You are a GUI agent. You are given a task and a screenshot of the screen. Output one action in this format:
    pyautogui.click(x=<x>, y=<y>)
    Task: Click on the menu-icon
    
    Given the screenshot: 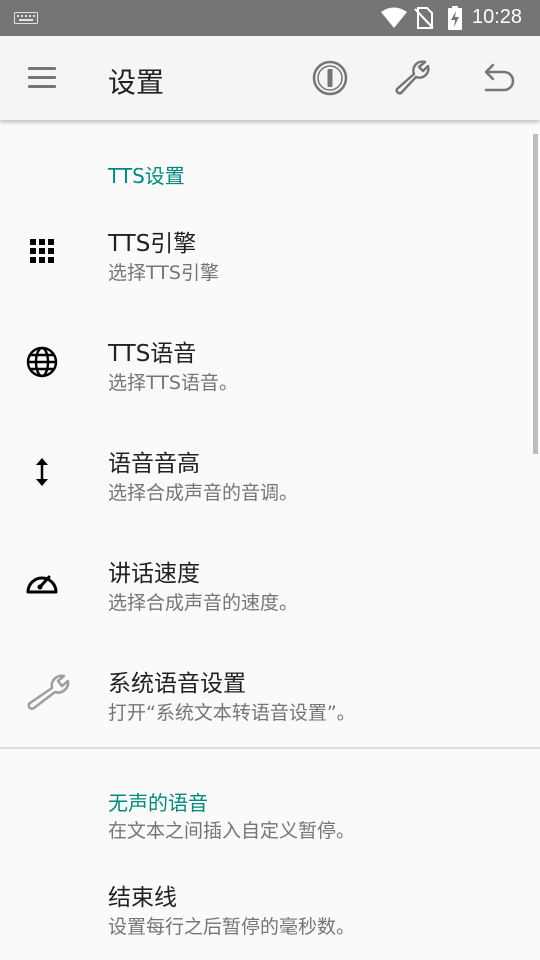 What is the action you would take?
    pyautogui.click(x=42, y=78)
    